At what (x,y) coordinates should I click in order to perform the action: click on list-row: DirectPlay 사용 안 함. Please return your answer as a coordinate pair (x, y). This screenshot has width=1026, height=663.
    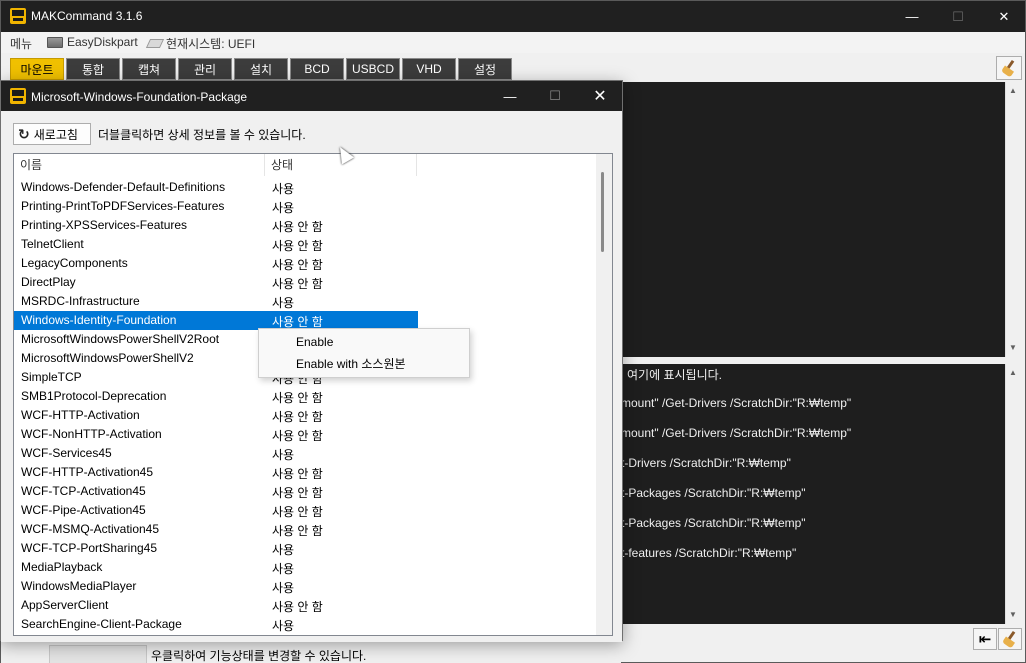
    Looking at the image, I should click on (216, 282).